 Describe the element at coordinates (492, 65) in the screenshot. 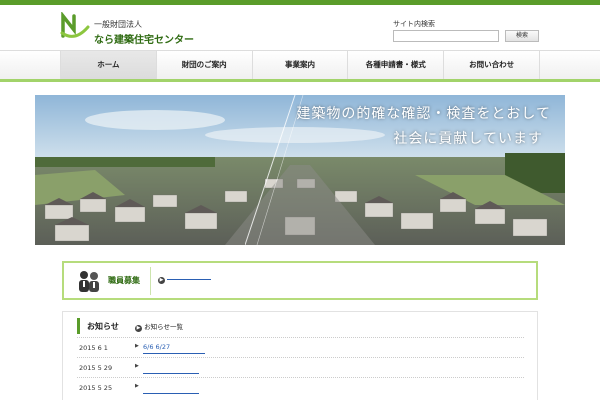

I see `nav-item-contact: お問い合わせ` at that location.